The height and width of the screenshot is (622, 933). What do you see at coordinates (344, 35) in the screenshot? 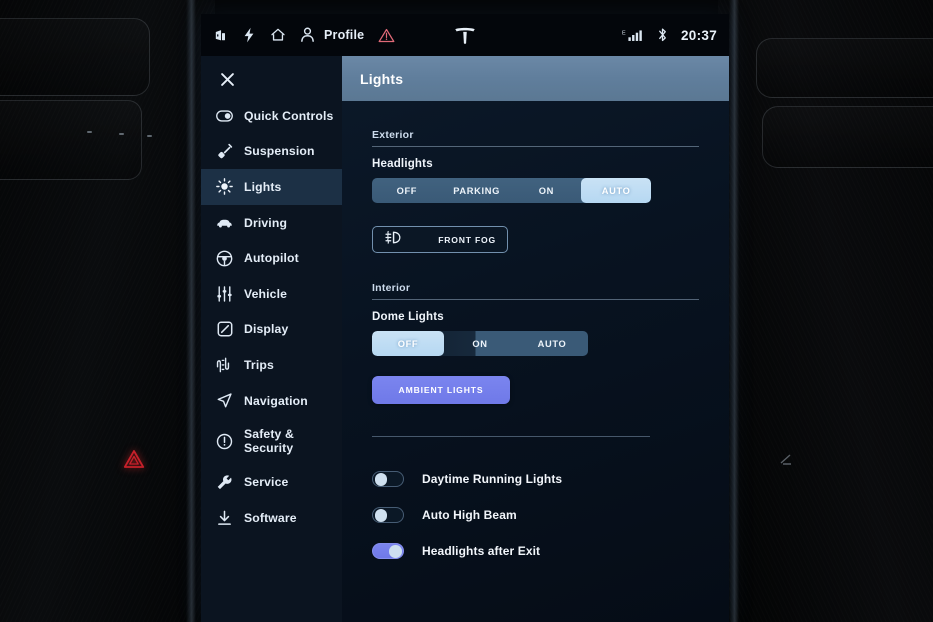
I see `profile-label: Profile` at bounding box center [344, 35].